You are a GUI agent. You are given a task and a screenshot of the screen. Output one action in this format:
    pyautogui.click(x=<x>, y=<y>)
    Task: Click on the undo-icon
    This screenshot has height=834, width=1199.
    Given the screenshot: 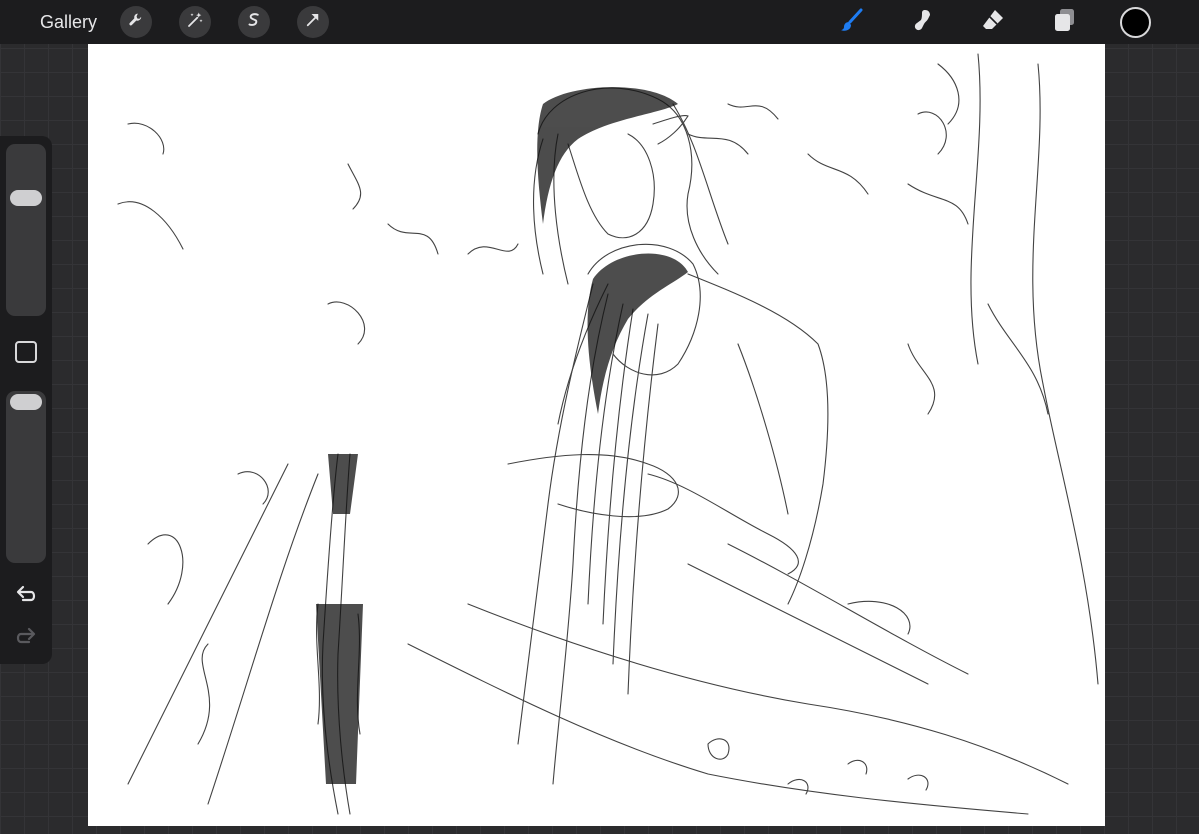 What is the action you would take?
    pyautogui.click(x=26, y=596)
    